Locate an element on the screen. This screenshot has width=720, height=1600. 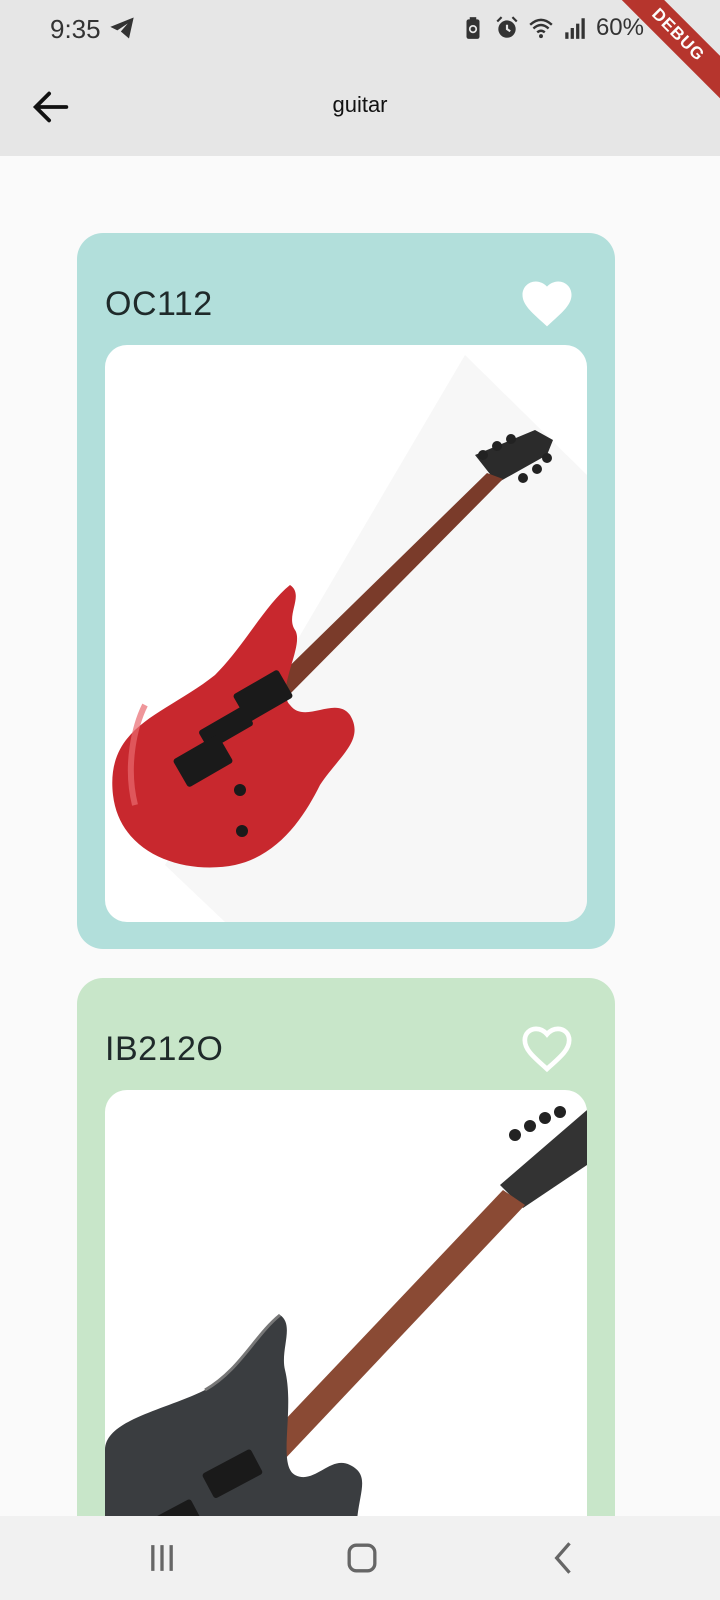
app-bar: guitar is located at coordinates (360, 107).